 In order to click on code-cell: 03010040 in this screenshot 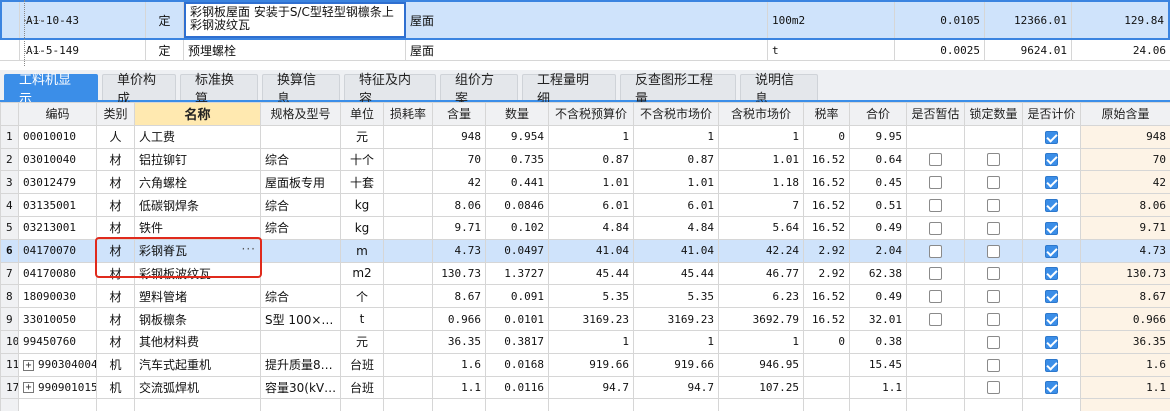, I will do `click(57, 159)`.